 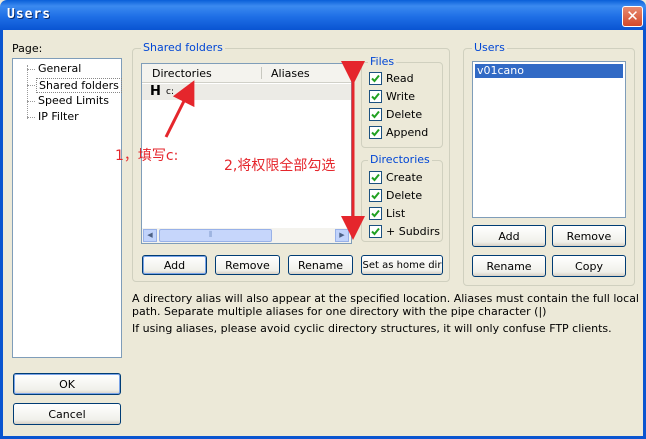 What do you see at coordinates (147, 156) in the screenshot?
I see `annotation-step1: 1，填写c:` at bounding box center [147, 156].